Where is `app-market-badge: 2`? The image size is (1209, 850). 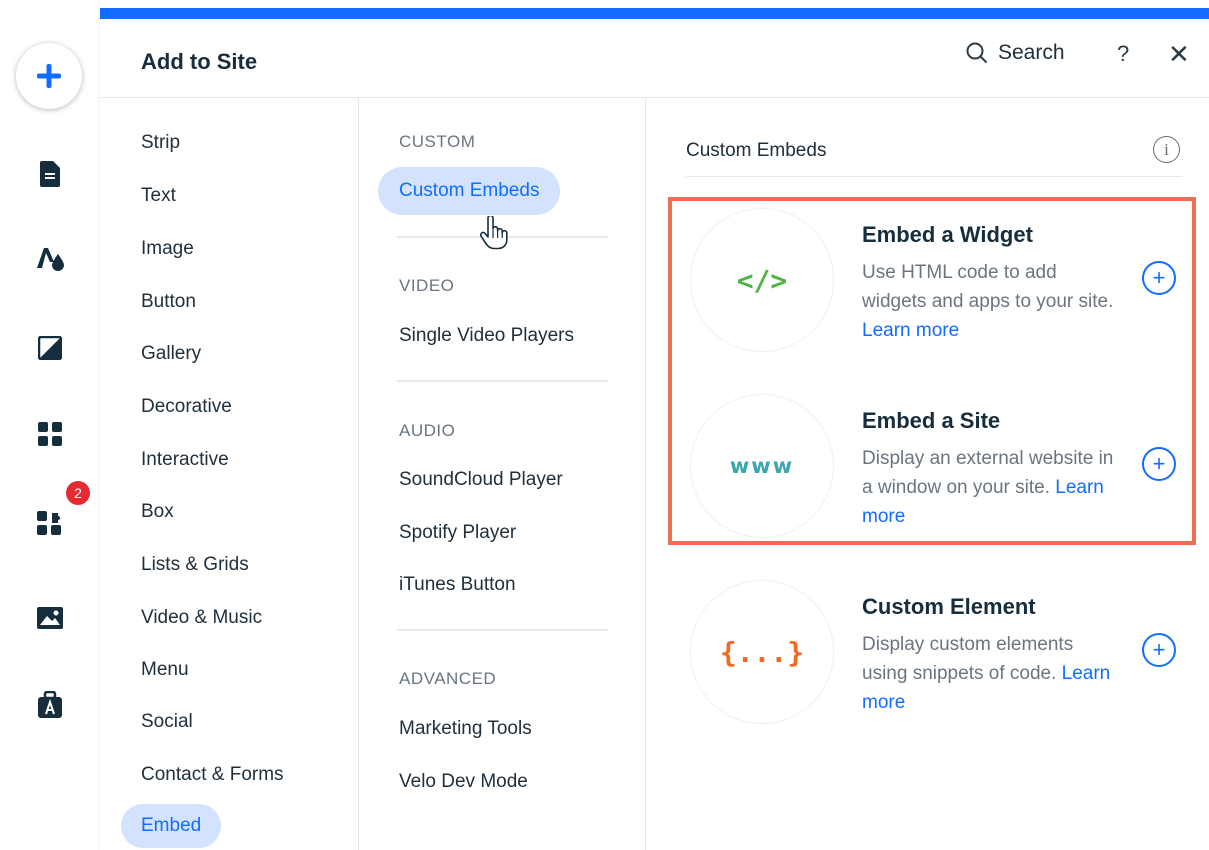
app-market-badge: 2 is located at coordinates (78, 493).